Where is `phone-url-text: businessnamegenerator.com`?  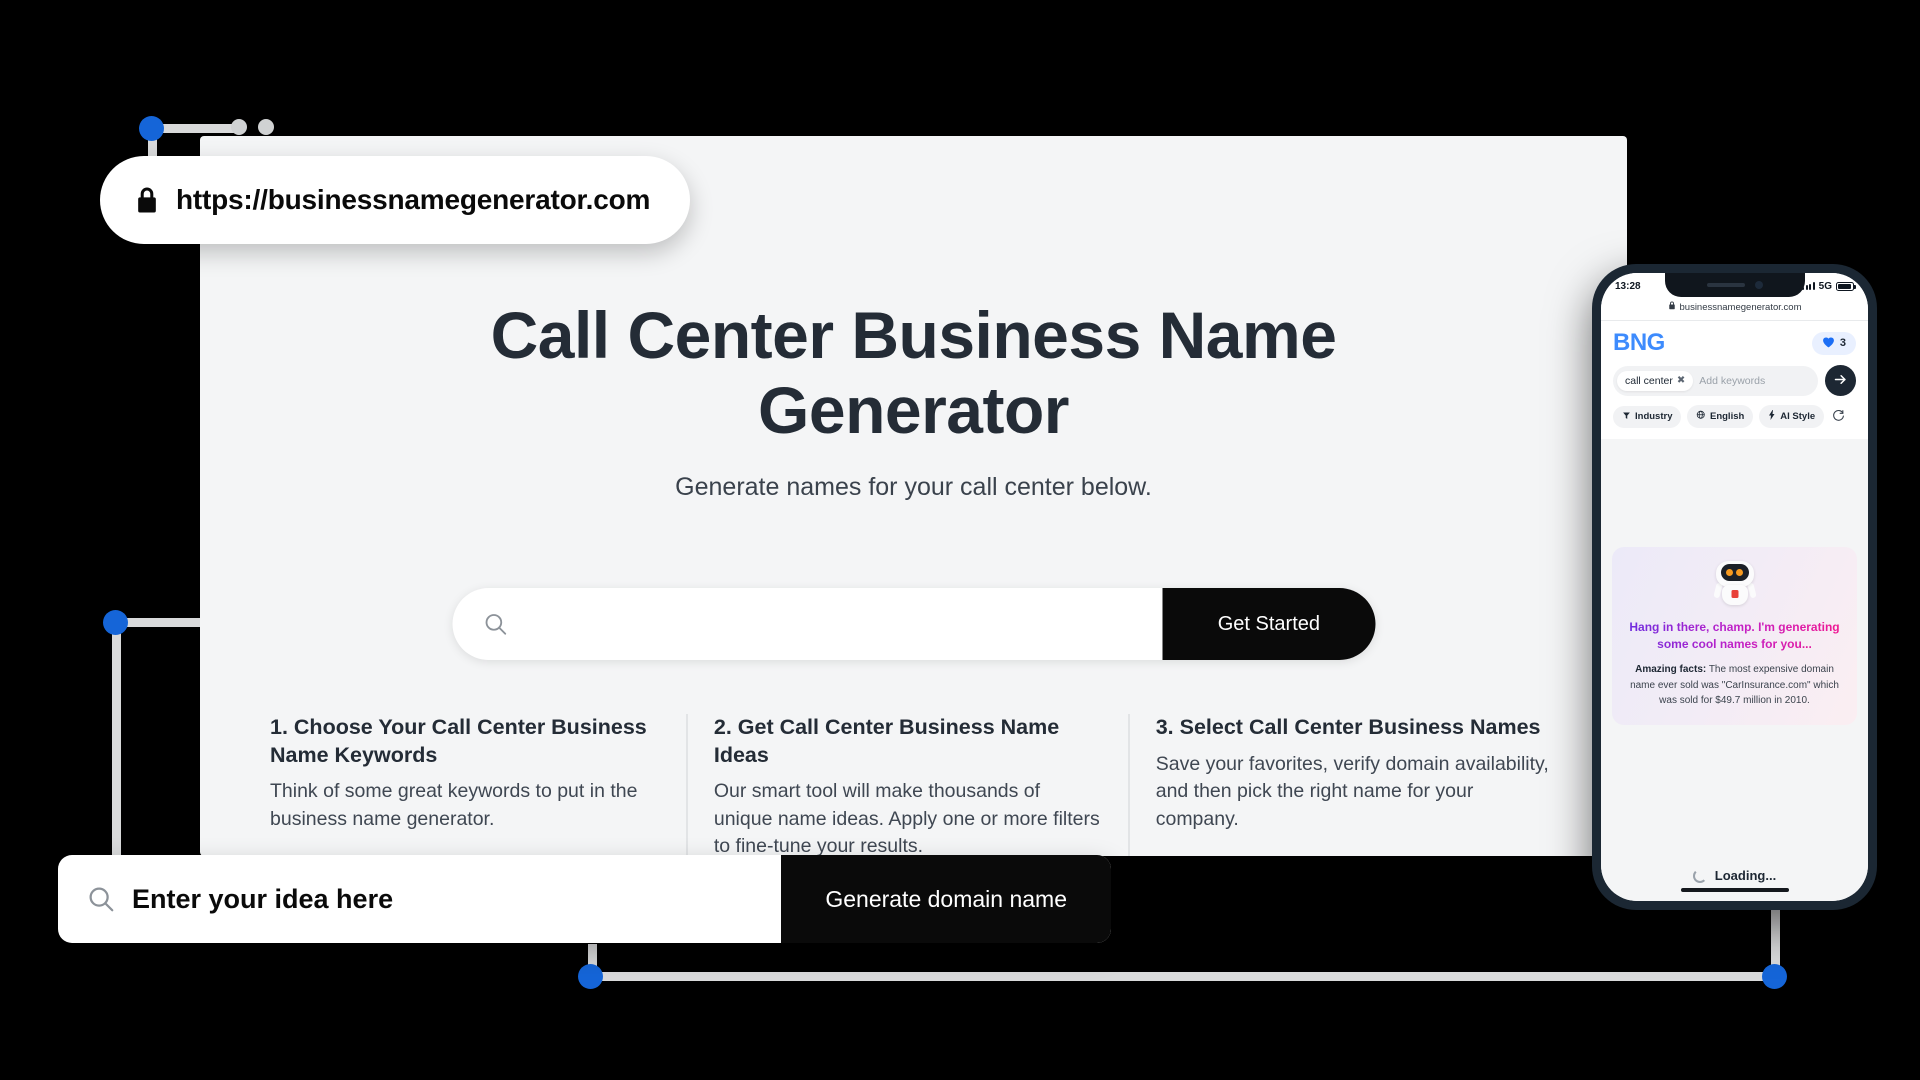
phone-url-text: businessnamegenerator.com is located at coordinates (1740, 307).